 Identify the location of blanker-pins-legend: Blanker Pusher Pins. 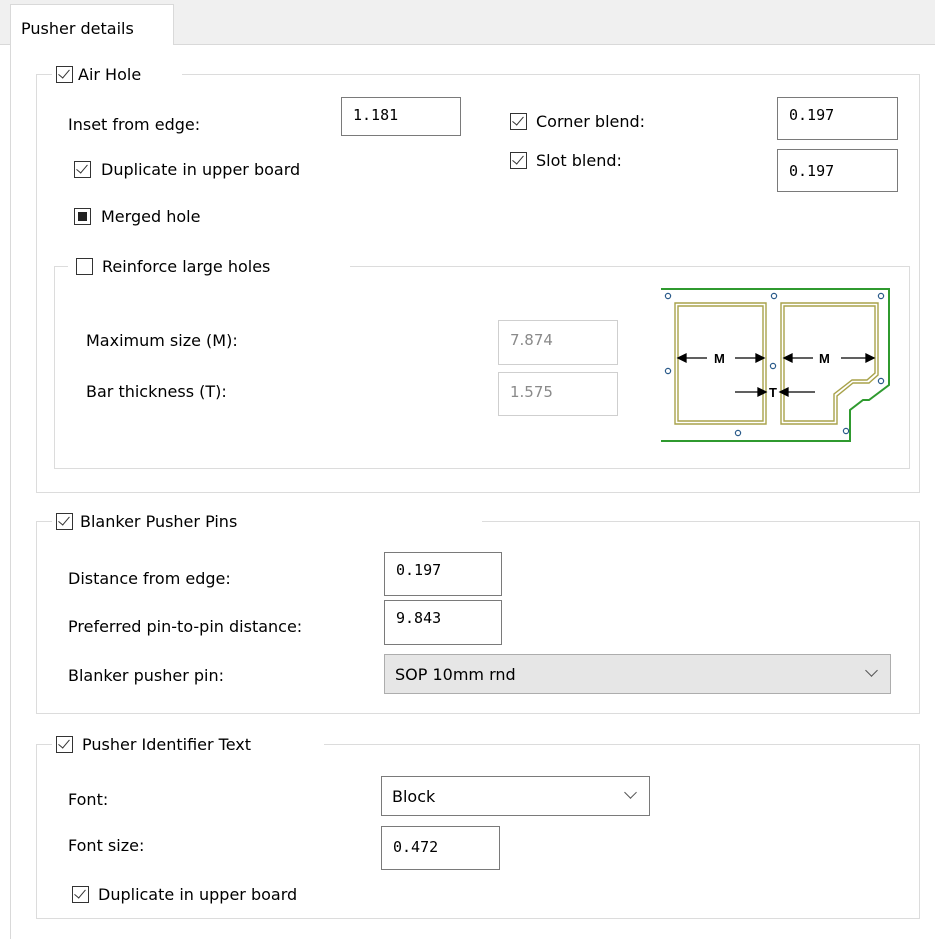
(267, 521).